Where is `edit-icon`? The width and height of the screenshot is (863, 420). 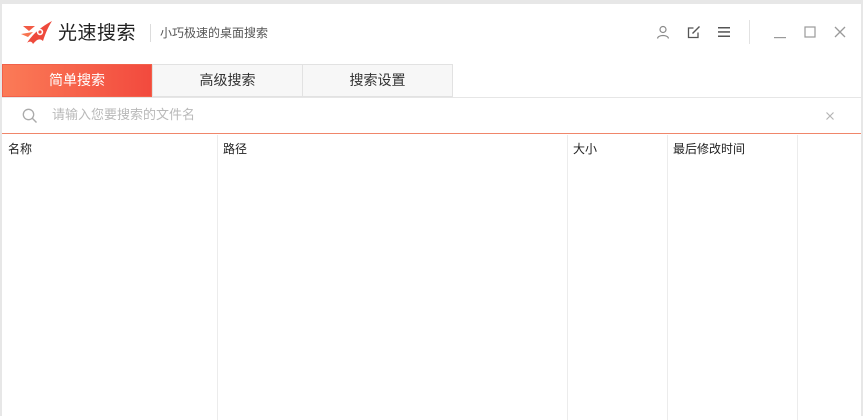
edit-icon is located at coordinates (694, 32).